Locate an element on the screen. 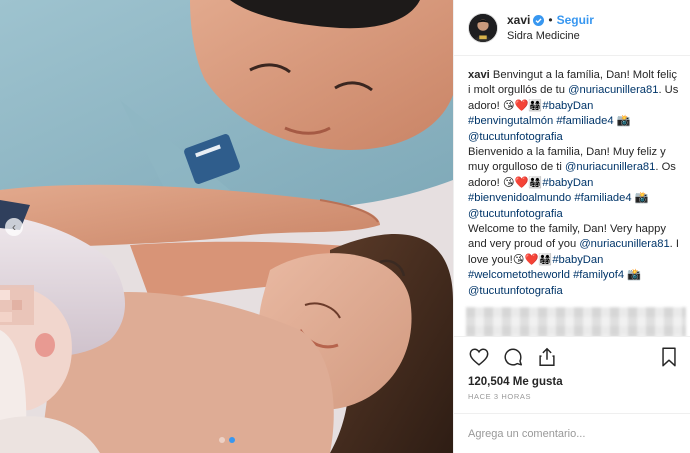  post-header: xavi • Seguir Sidra Medicine is located at coordinates (572, 28).